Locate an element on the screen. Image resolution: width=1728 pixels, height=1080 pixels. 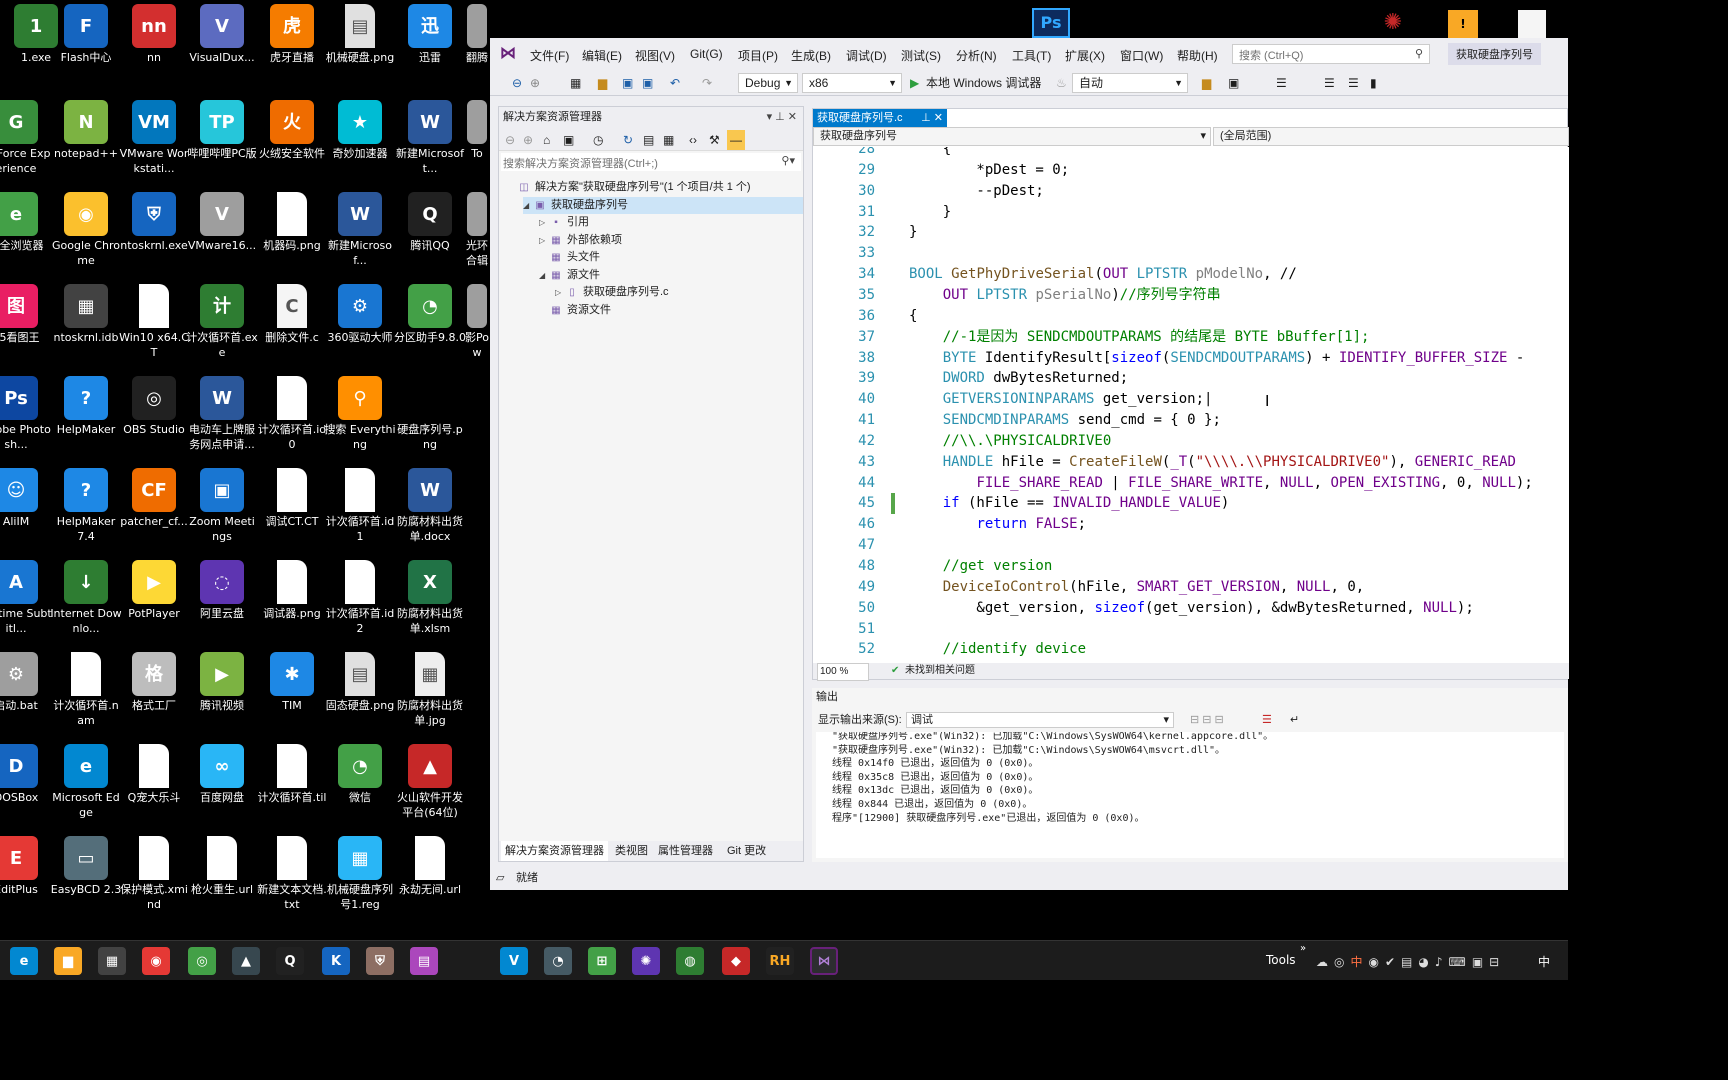
desktop-icon: ▣ Zoom Meetings is located at coordinates (222, 506).